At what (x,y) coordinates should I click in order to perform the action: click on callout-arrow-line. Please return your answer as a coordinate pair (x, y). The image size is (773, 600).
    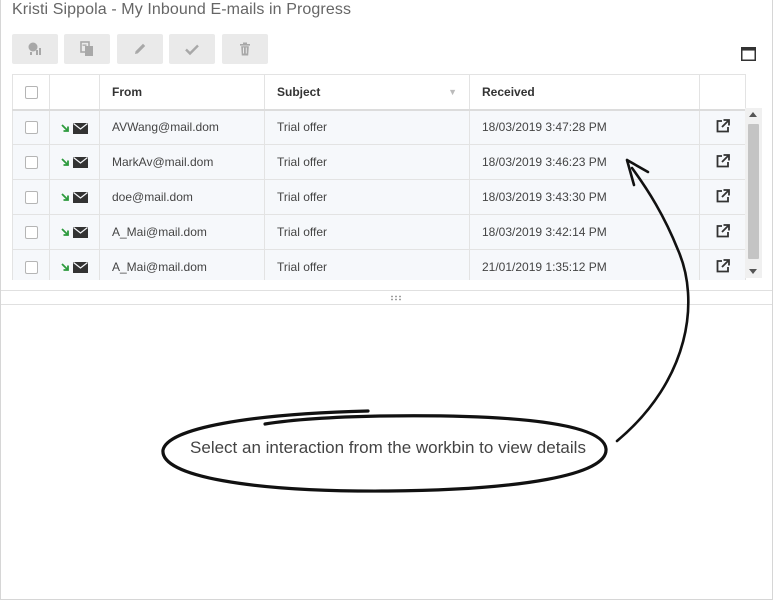
    Looking at the image, I should click on (652, 304).